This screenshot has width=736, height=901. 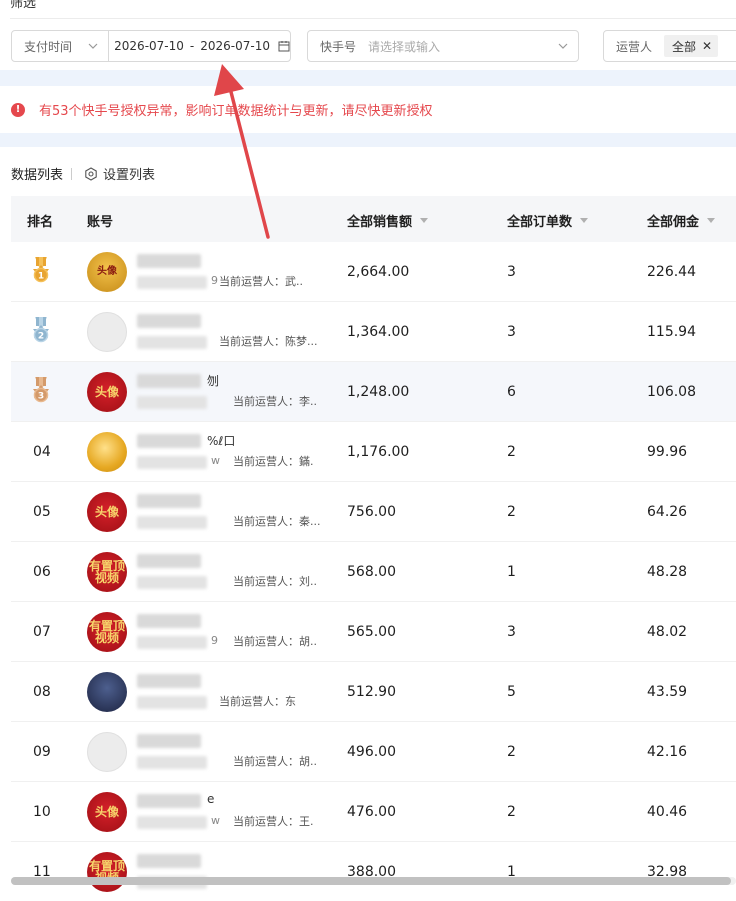 I want to click on rank-cell: 05, so click(x=47, y=512).